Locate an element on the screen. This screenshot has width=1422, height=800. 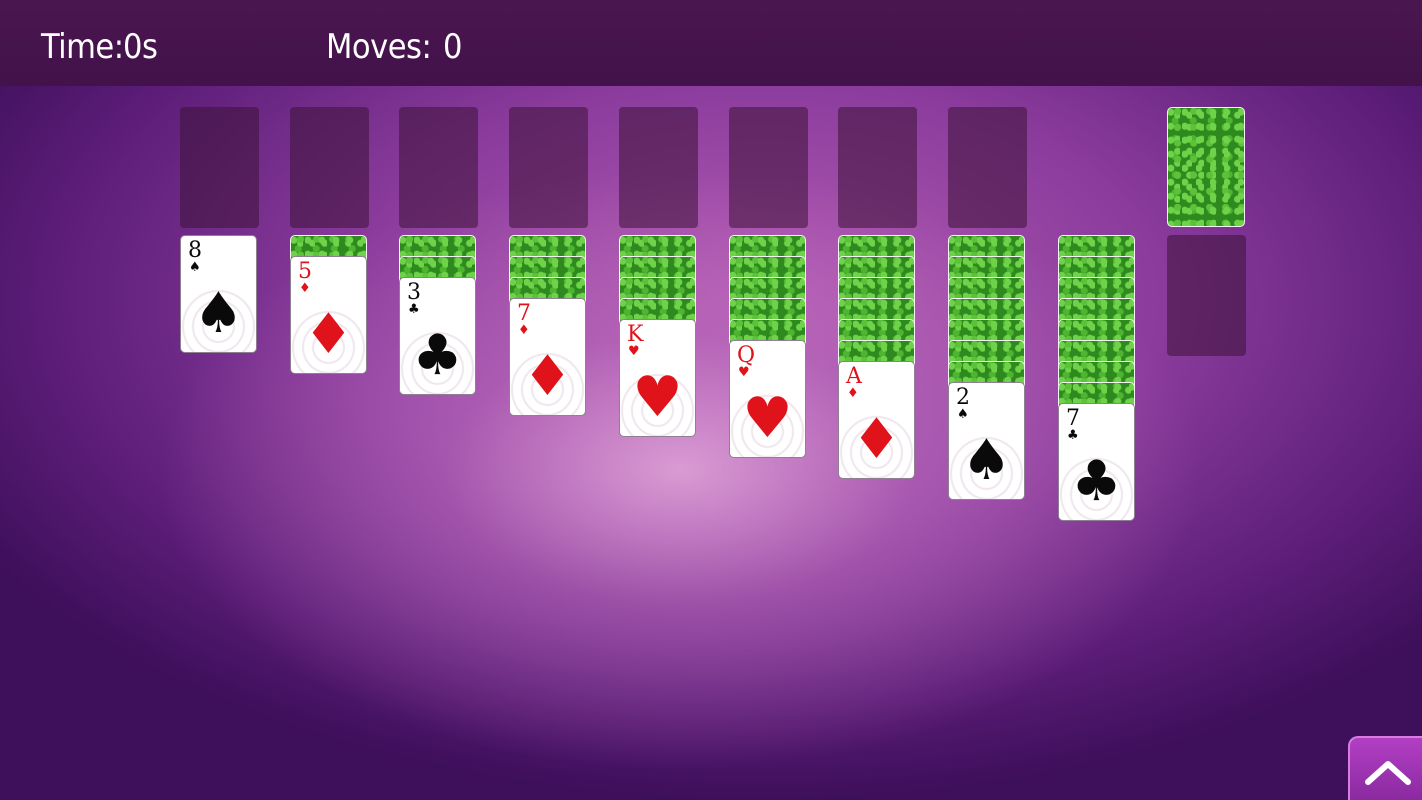
waste-pile-slot is located at coordinates (1206, 295).